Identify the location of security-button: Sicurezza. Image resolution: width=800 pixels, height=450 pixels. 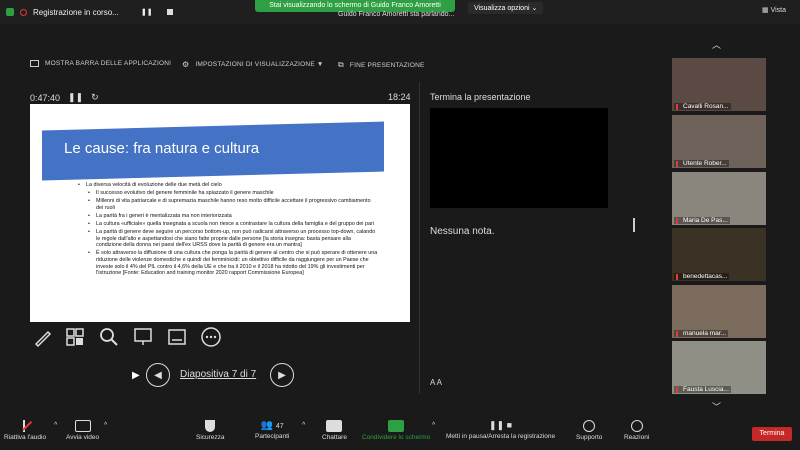
(210, 430).